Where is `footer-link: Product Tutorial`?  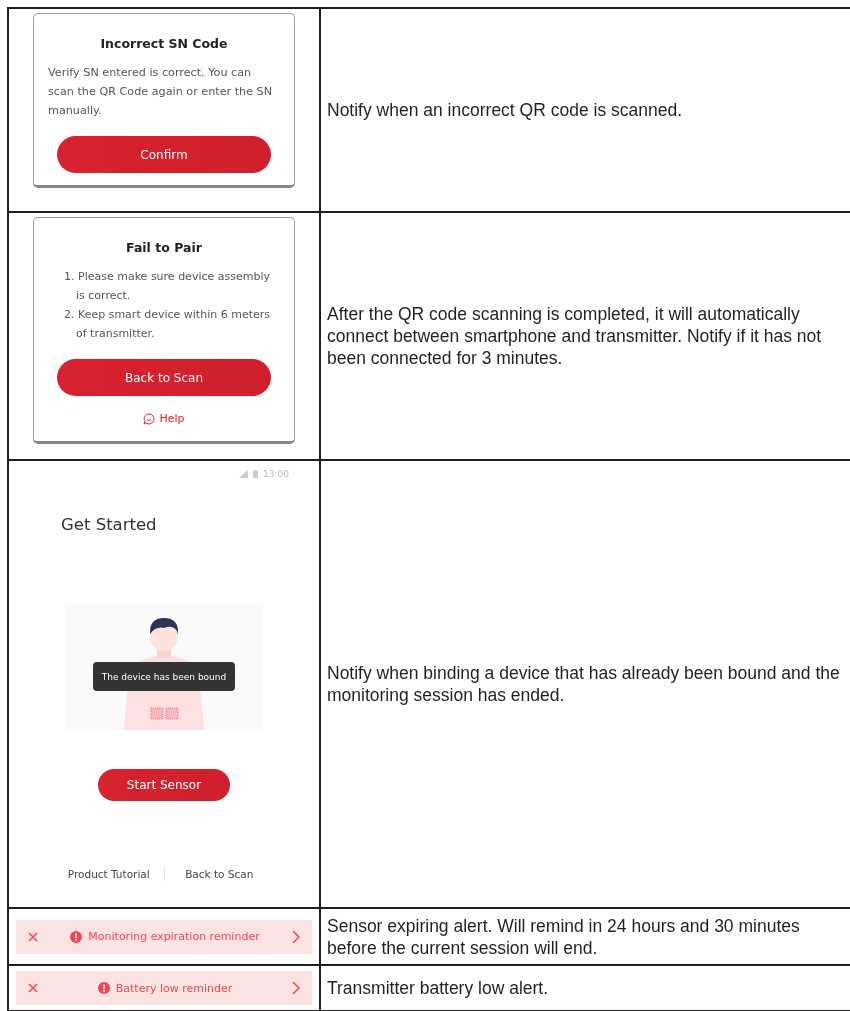 footer-link: Product Tutorial is located at coordinates (109, 874).